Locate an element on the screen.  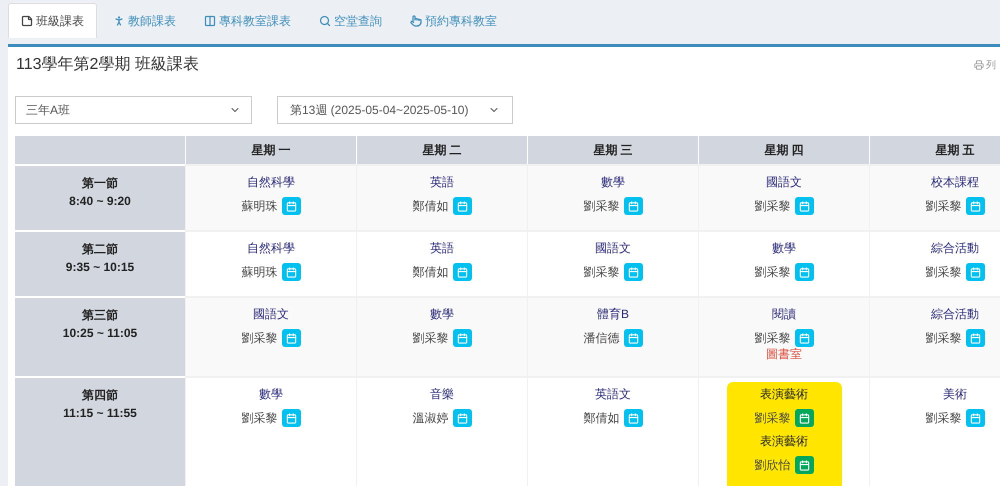
period-time: 10:25 ~ 11:05 is located at coordinates (100, 333).